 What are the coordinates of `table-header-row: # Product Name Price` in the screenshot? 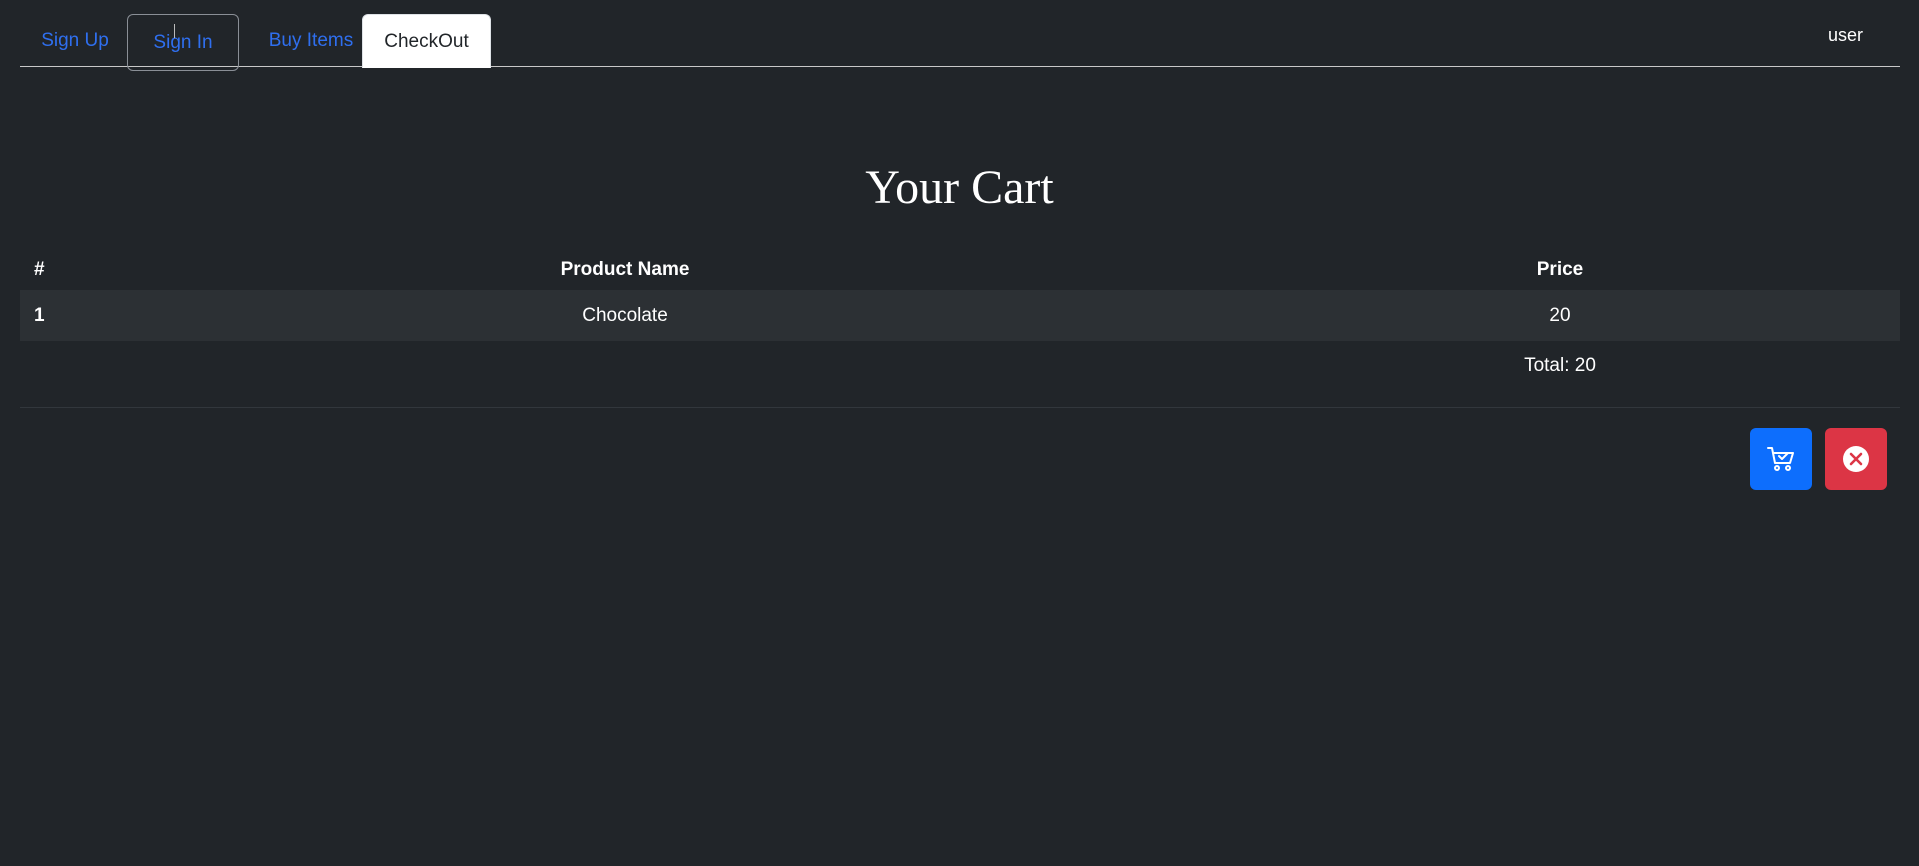 It's located at (960, 270).